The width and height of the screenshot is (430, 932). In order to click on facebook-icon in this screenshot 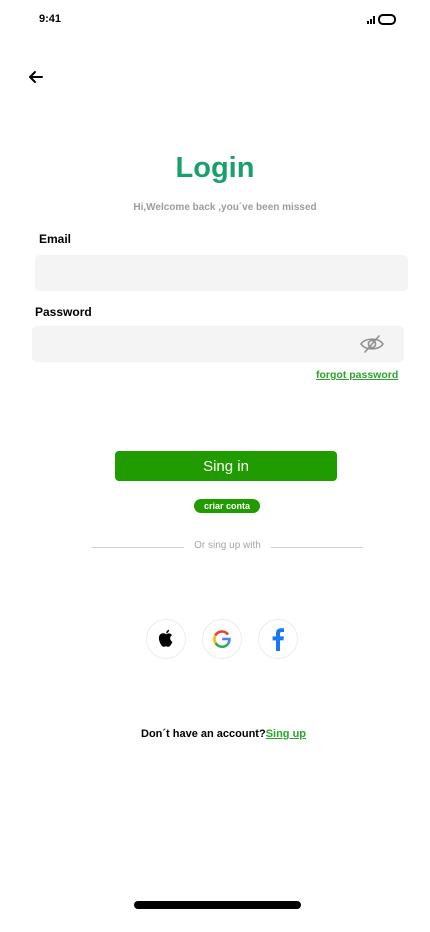, I will do `click(278, 639)`.